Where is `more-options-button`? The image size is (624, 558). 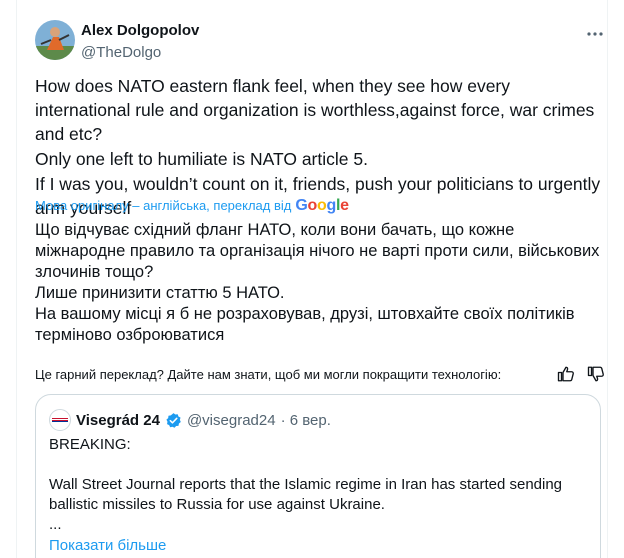 more-options-button is located at coordinates (595, 34).